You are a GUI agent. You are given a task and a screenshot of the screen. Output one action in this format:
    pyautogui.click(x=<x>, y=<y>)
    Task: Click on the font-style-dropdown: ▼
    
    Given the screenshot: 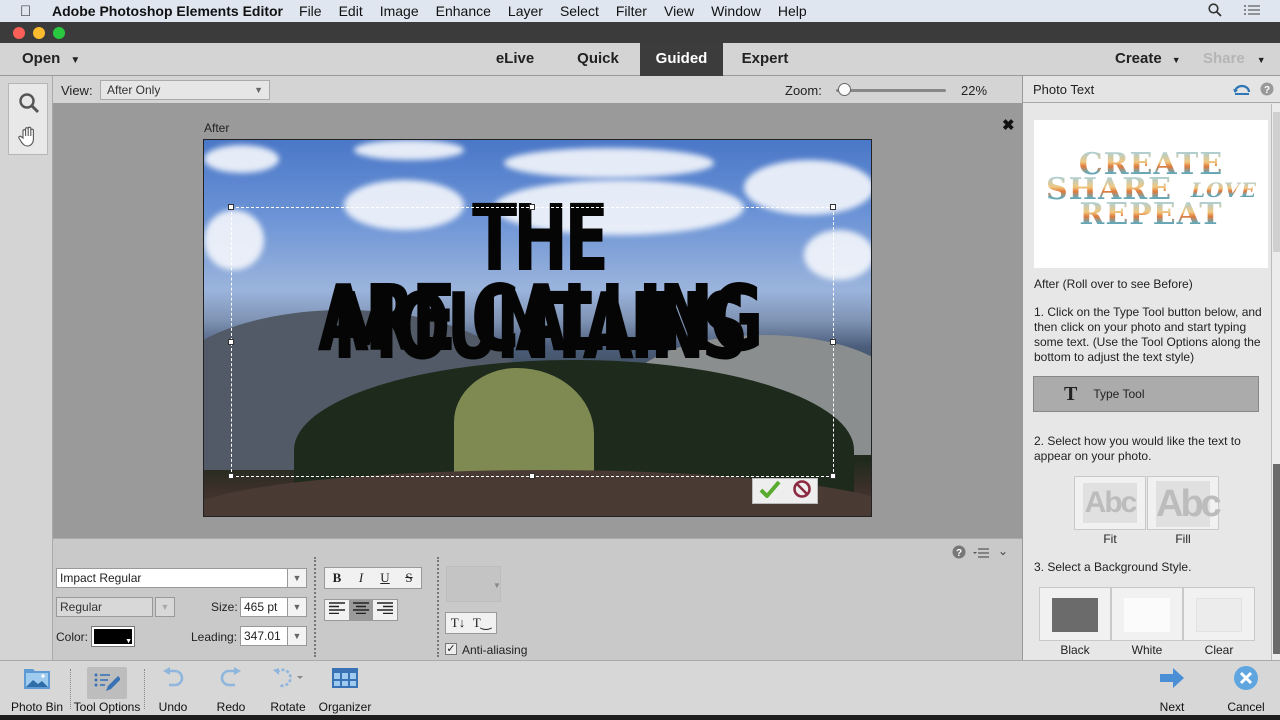 What is the action you would take?
    pyautogui.click(x=165, y=607)
    